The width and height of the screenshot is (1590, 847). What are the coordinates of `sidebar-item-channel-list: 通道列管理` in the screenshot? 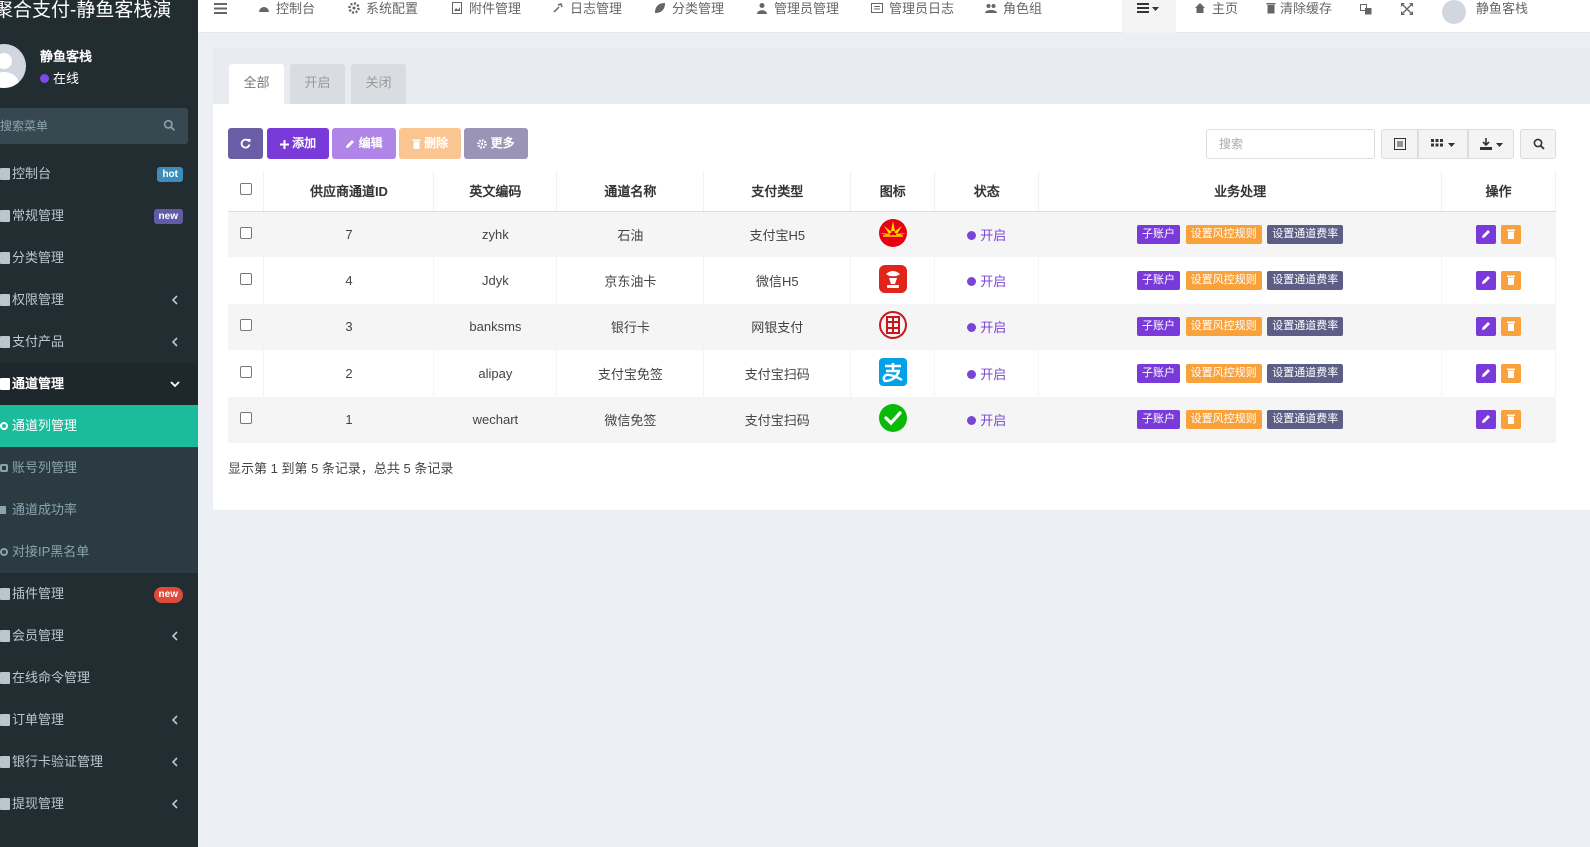 It's located at (99, 426).